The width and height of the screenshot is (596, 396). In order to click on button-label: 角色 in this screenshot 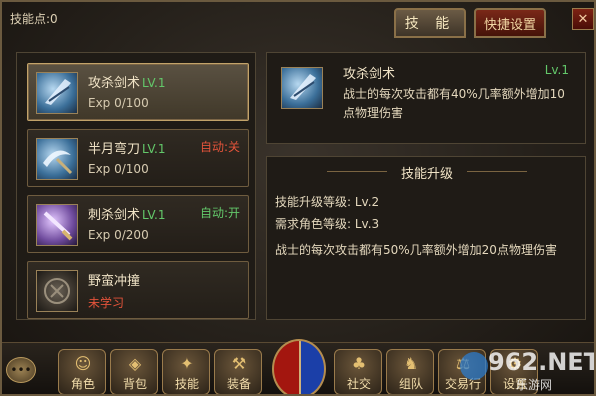, I will do `click(82, 384)`.